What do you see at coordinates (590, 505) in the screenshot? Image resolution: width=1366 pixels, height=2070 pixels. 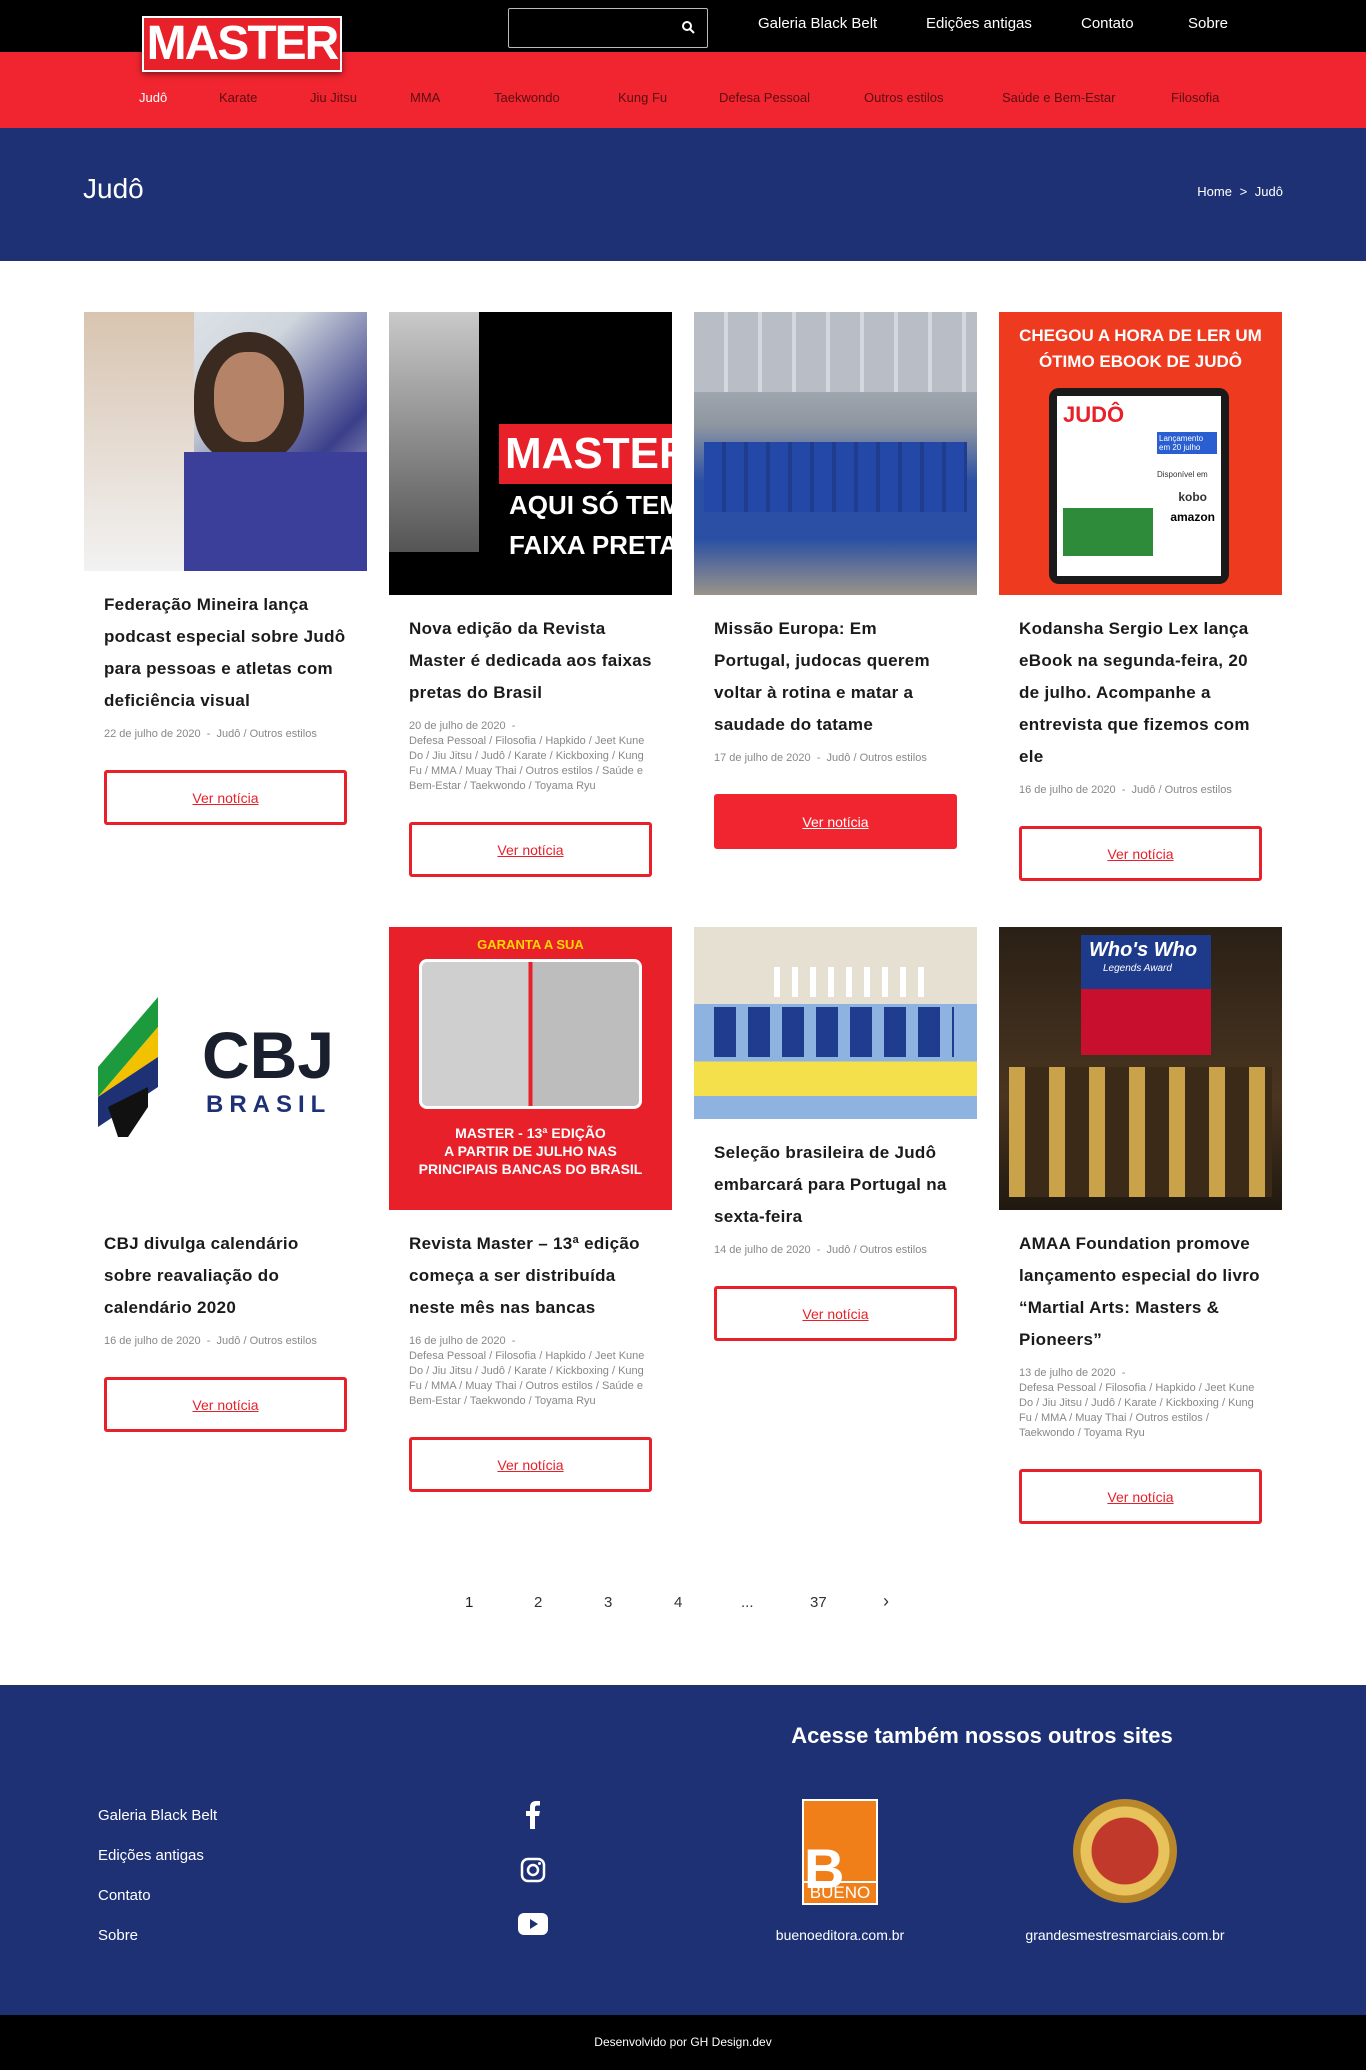 I see `image-text: AQUI SÓ TEM` at bounding box center [590, 505].